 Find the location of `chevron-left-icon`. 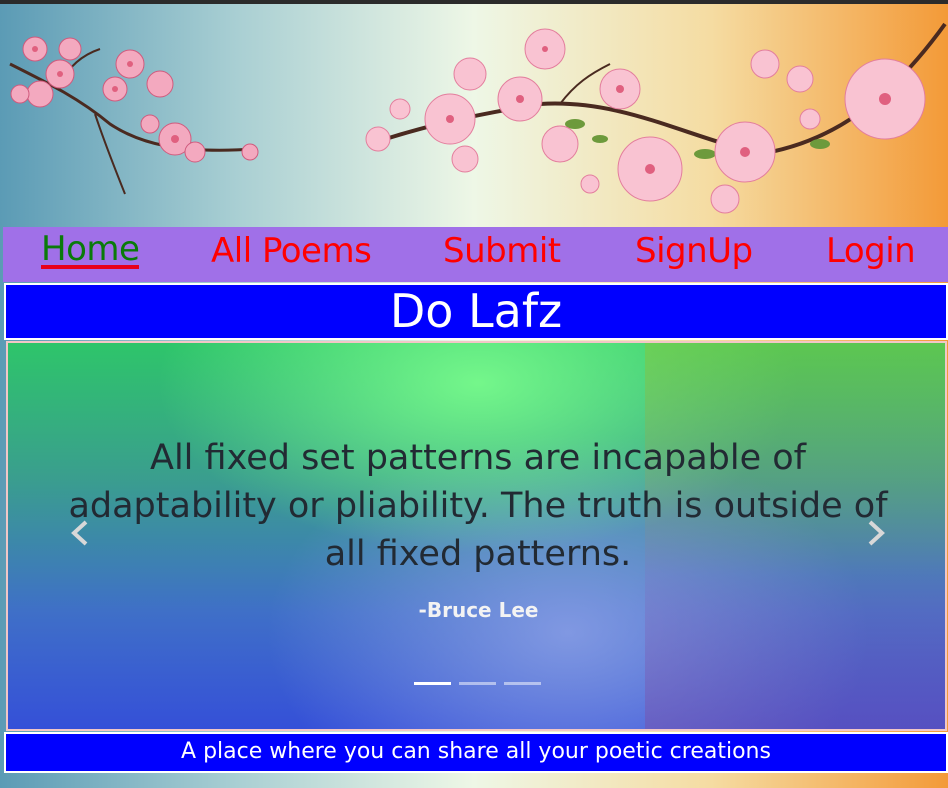

chevron-left-icon is located at coordinates (79, 533).